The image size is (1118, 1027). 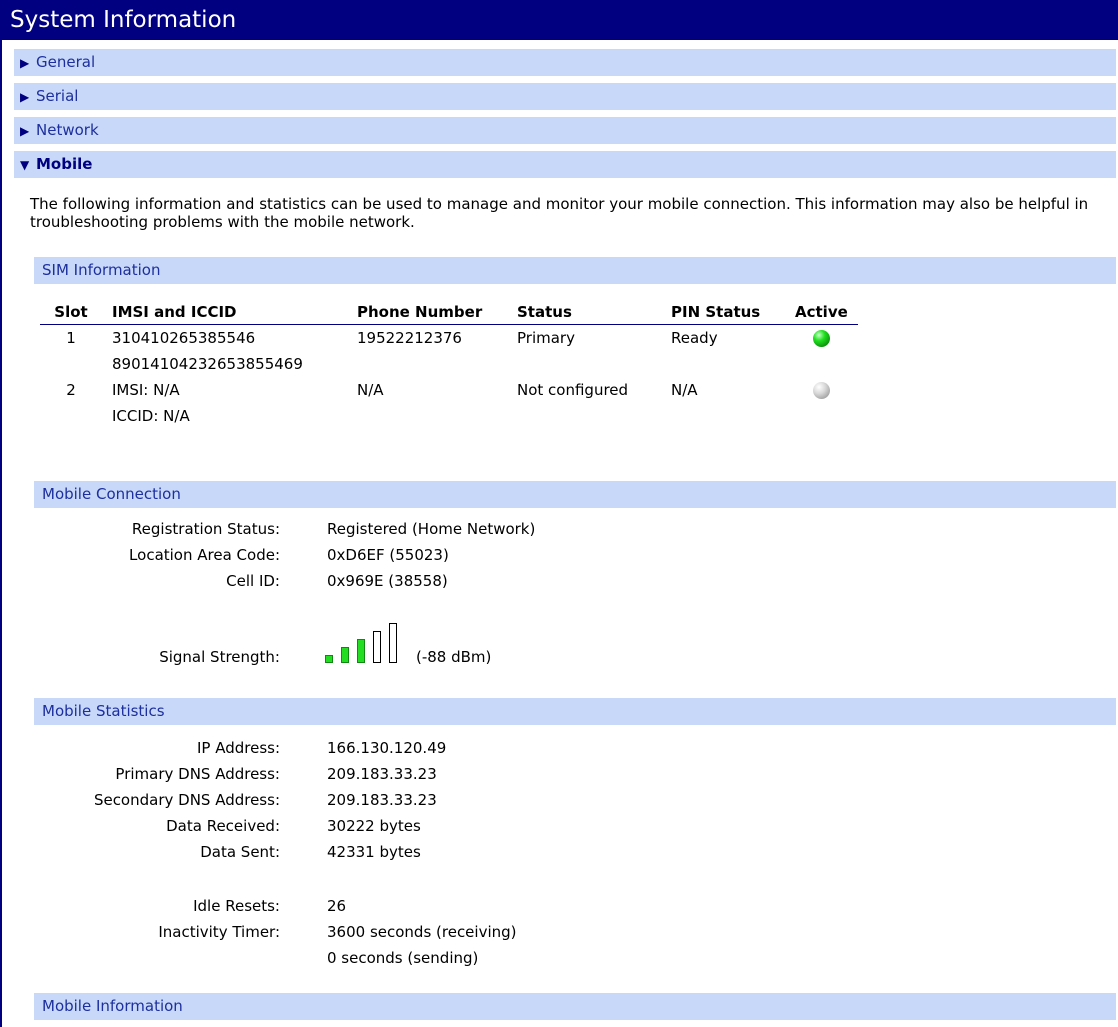 What do you see at coordinates (565, 96) in the screenshot?
I see `accordion-serial: ▶ Serial` at bounding box center [565, 96].